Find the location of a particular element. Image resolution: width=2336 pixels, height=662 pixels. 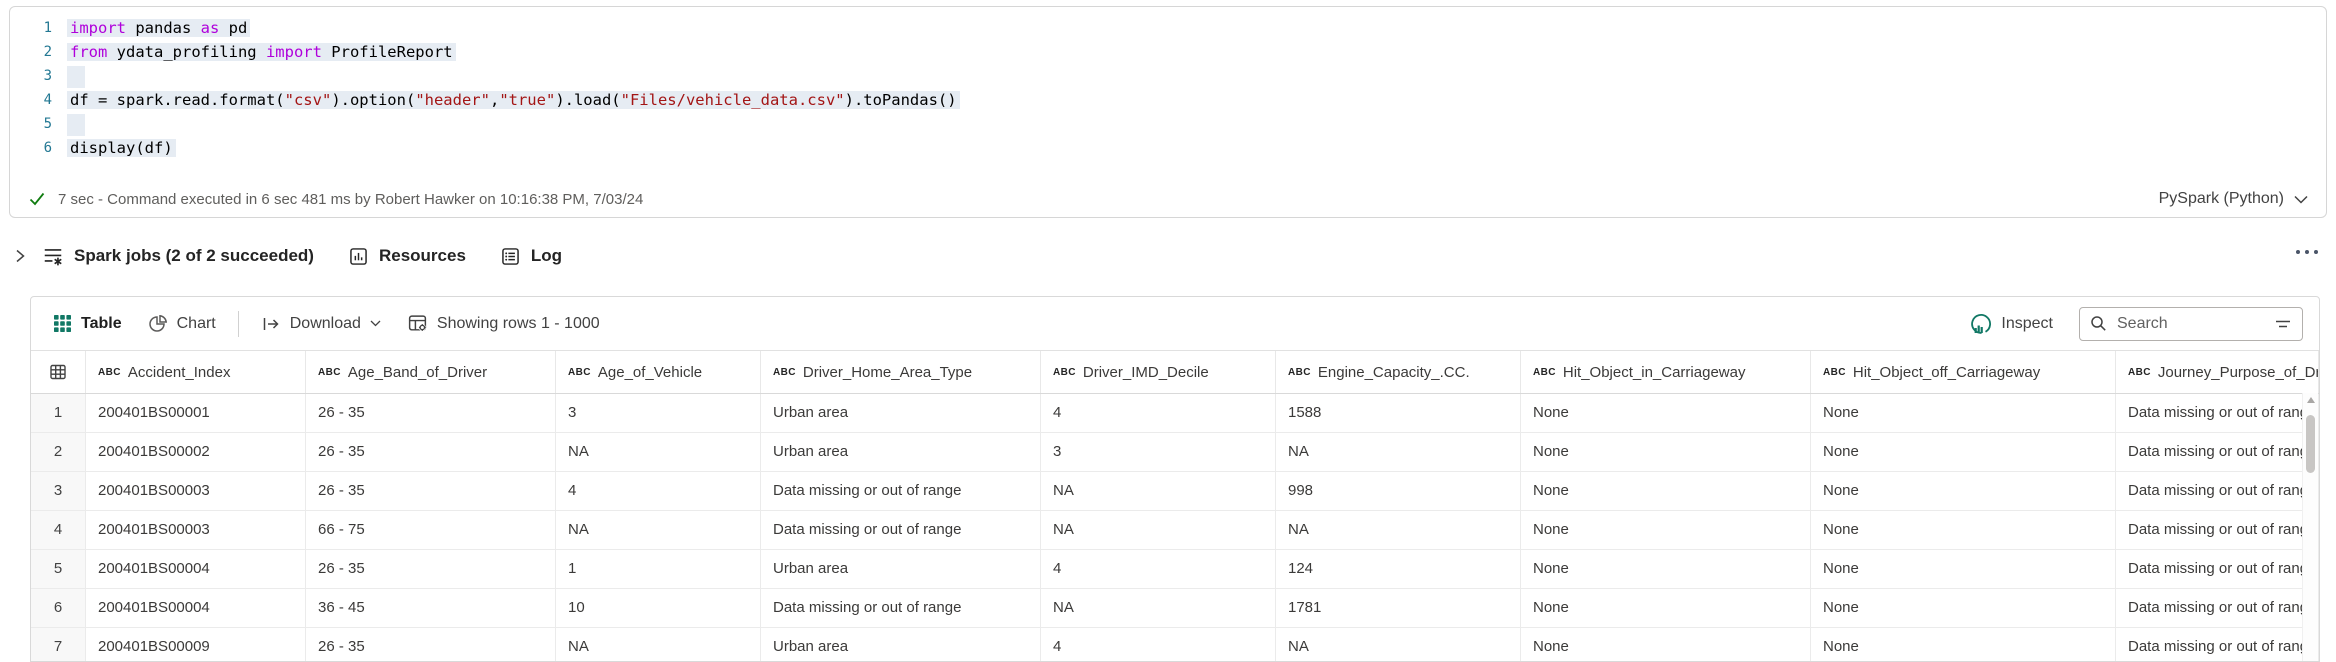

line-number: 2 is located at coordinates (47, 52).